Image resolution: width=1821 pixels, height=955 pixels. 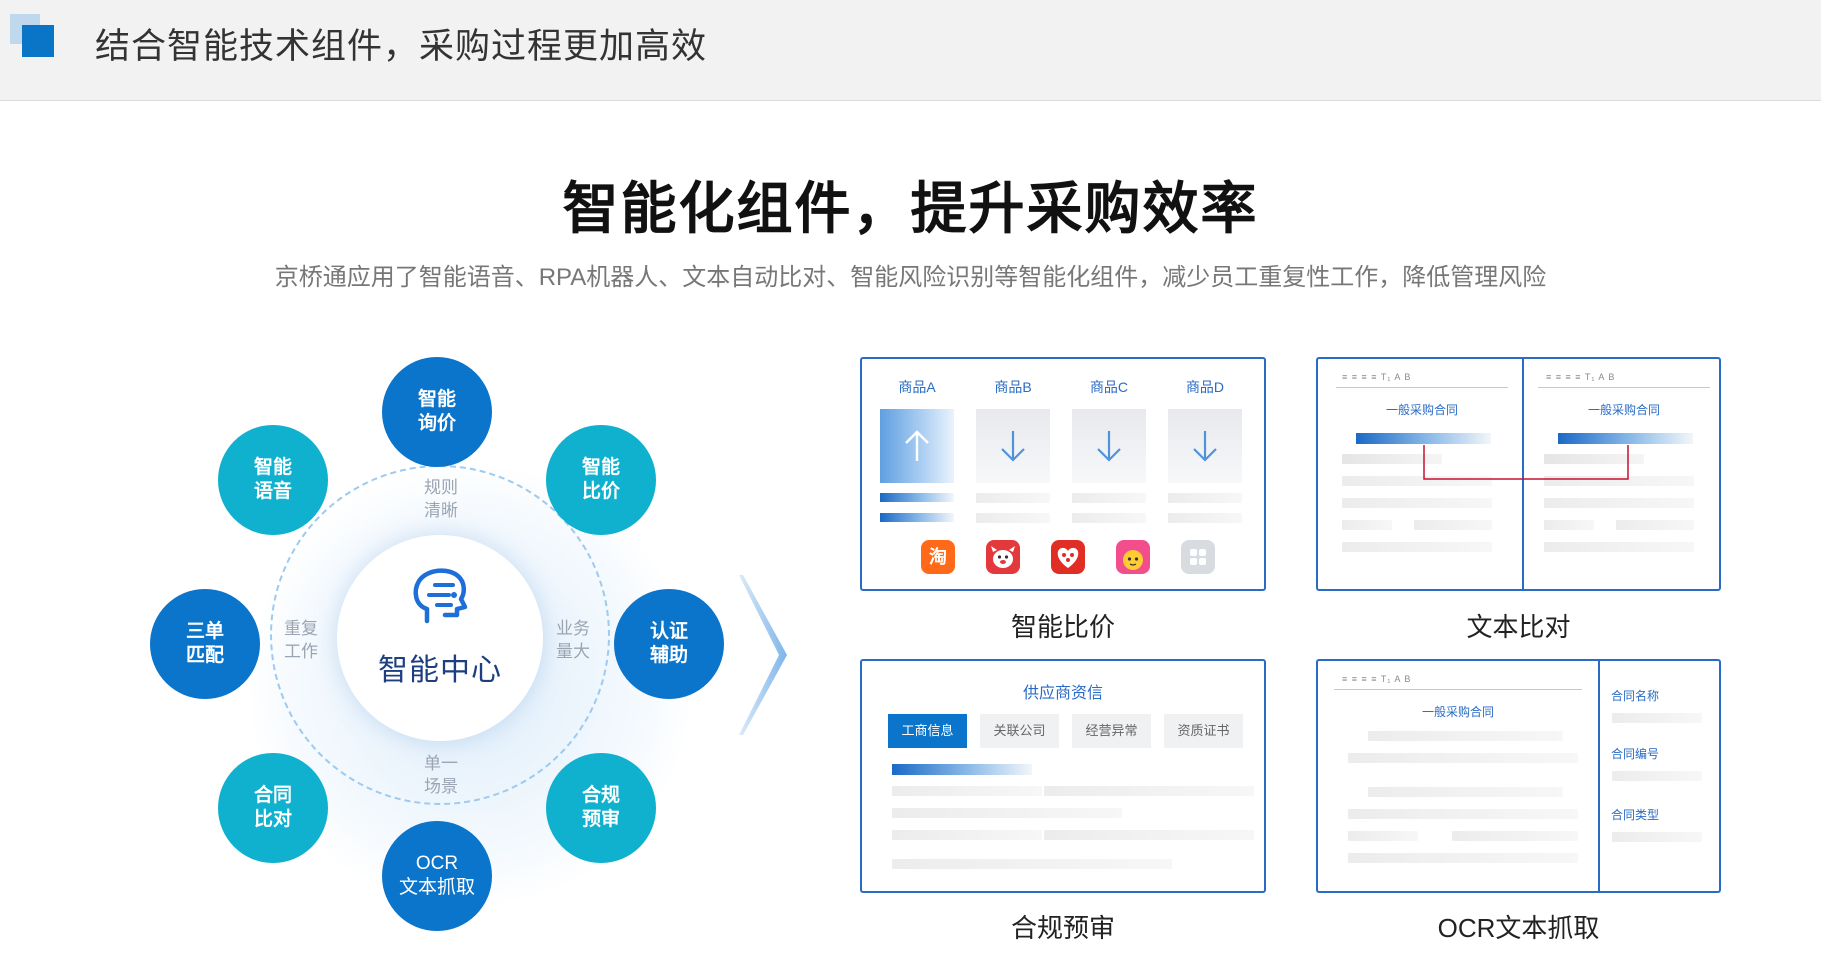 I want to click on node-auth-assist-line1: 认证, so click(x=668, y=631).